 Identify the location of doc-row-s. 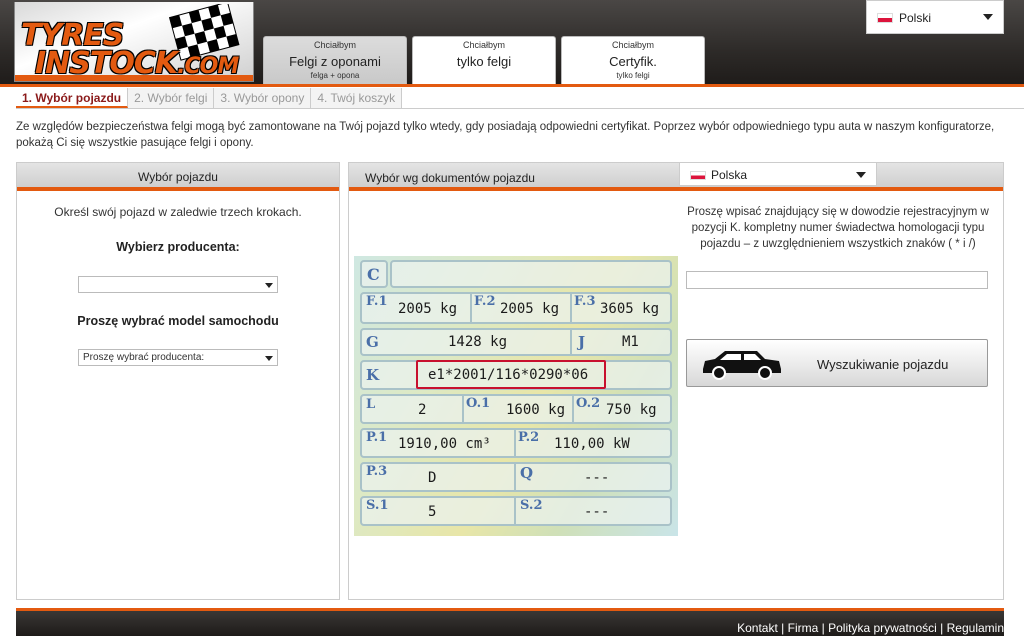
(516, 511).